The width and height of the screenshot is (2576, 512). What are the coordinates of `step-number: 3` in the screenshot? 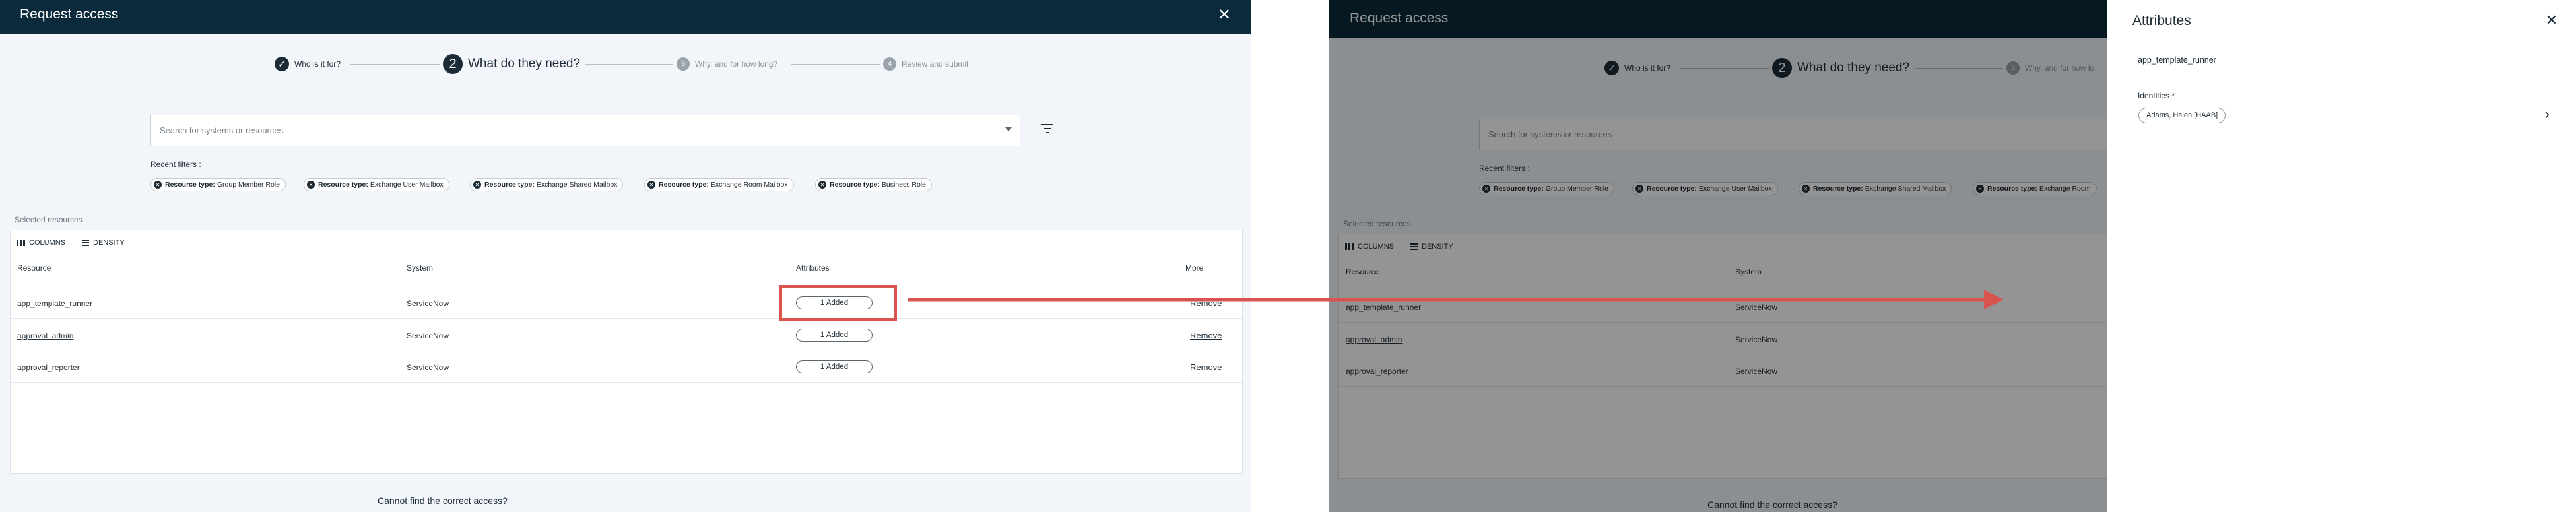 It's located at (683, 64).